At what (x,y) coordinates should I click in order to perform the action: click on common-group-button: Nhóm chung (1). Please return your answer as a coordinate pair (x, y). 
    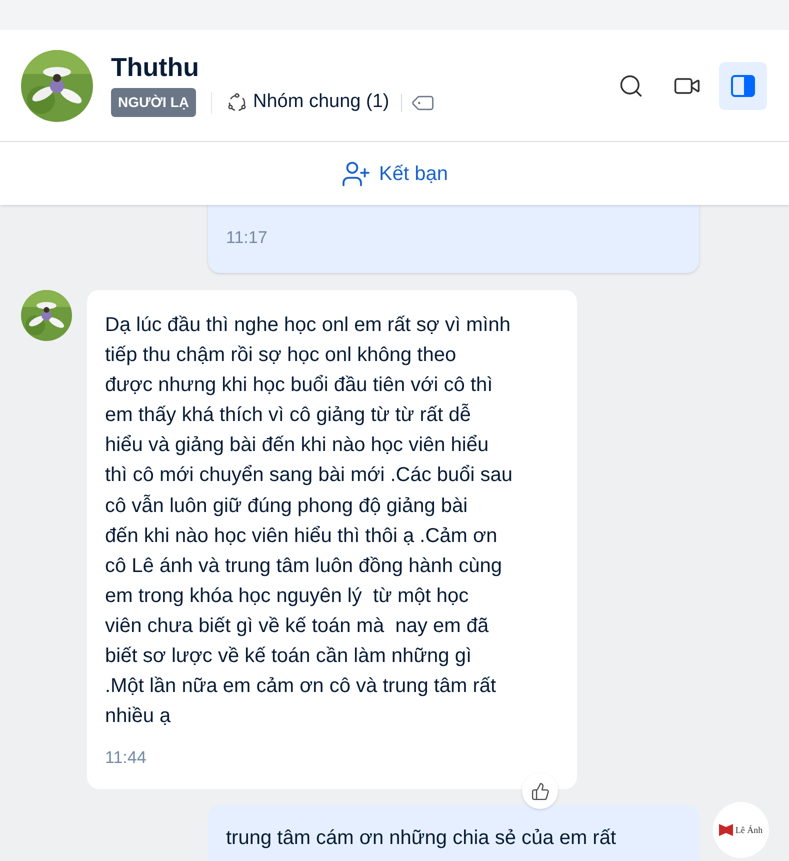
    Looking at the image, I should click on (308, 102).